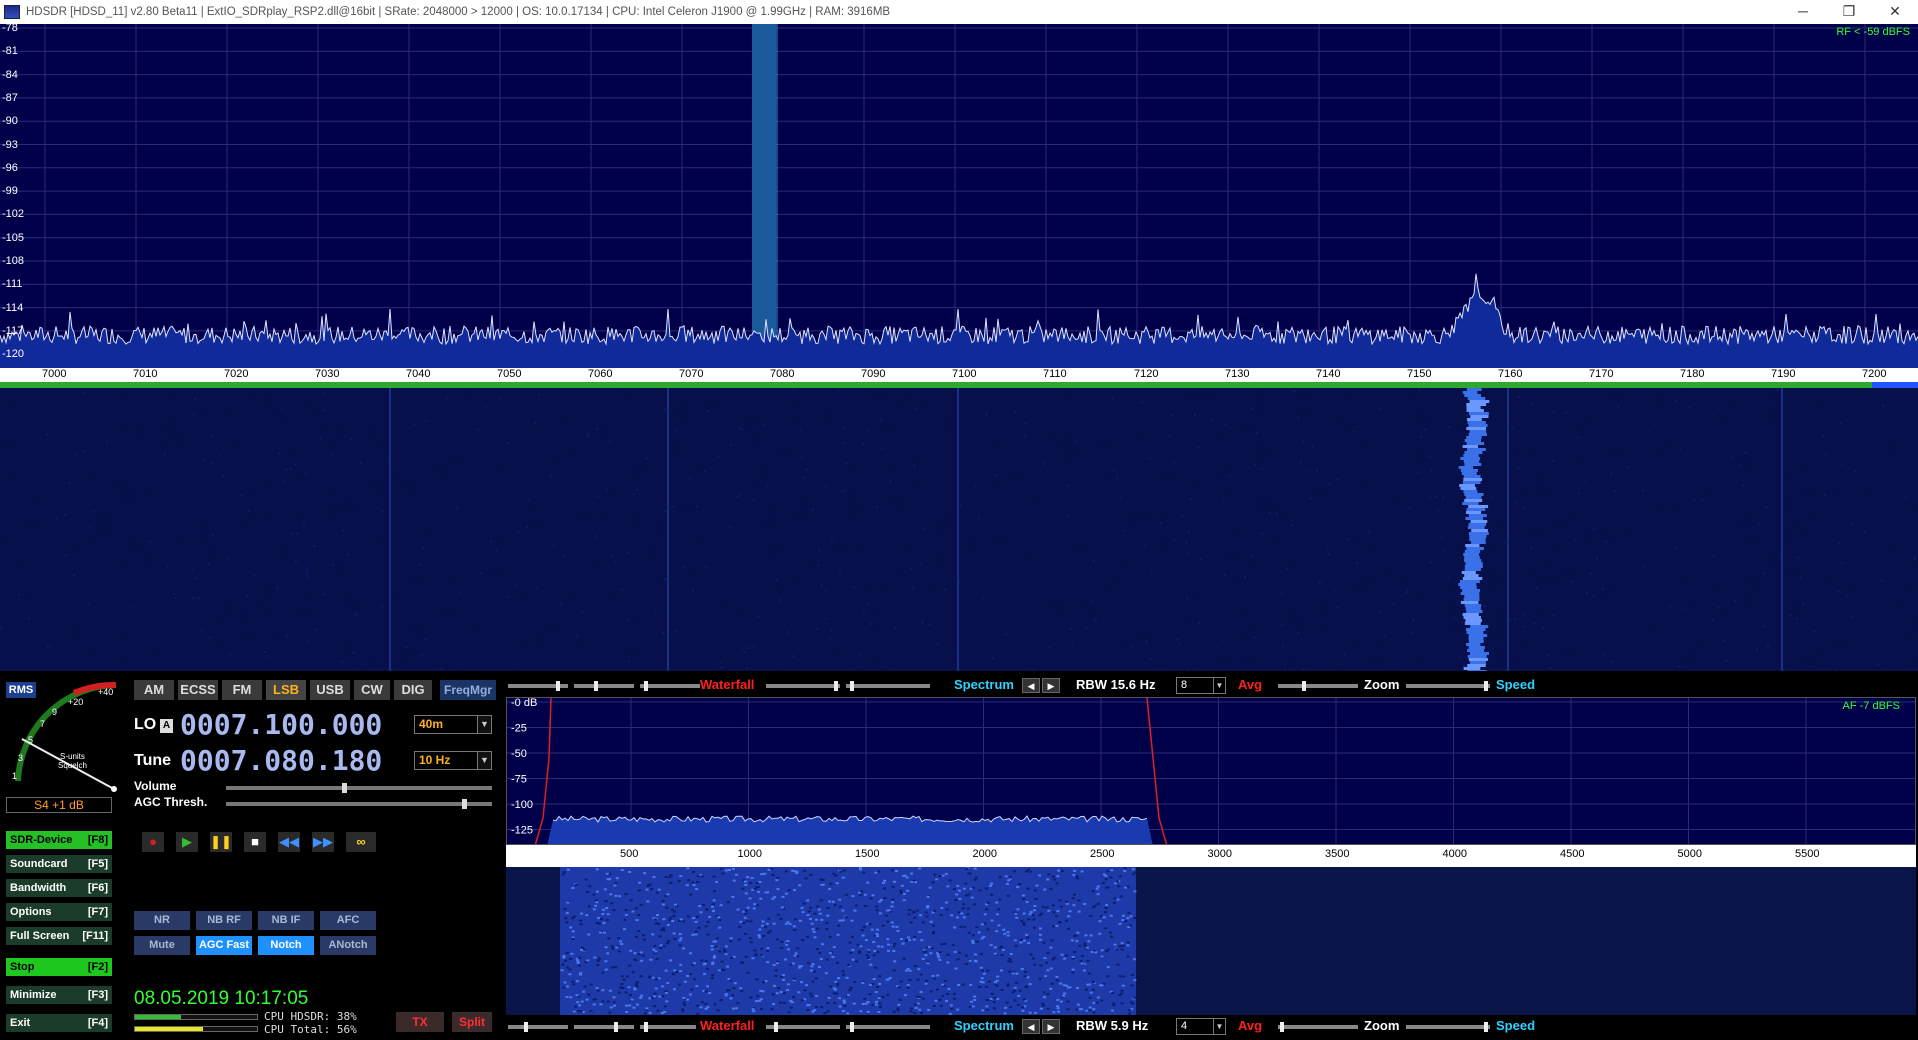  Describe the element at coordinates (162, 920) in the screenshot. I see `nr-button: NR` at that location.